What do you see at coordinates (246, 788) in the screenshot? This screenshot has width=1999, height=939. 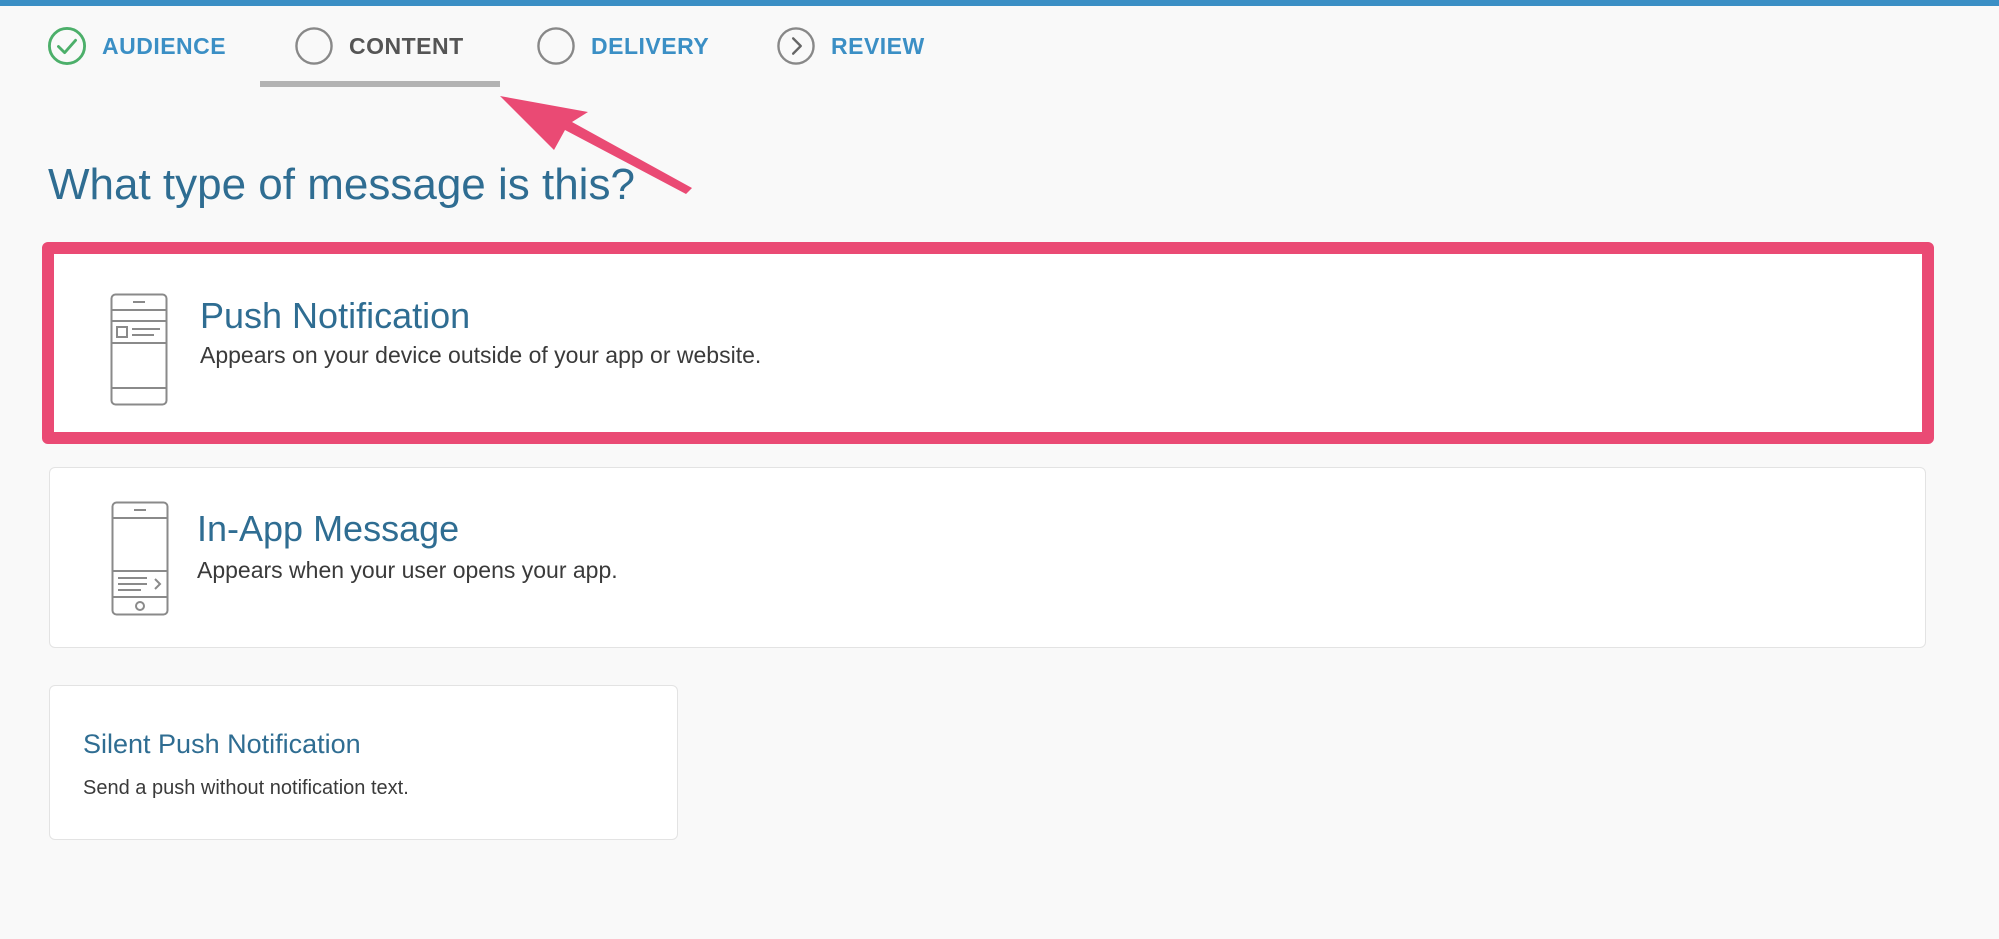 I see `option-description: Send a push without notification text.` at bounding box center [246, 788].